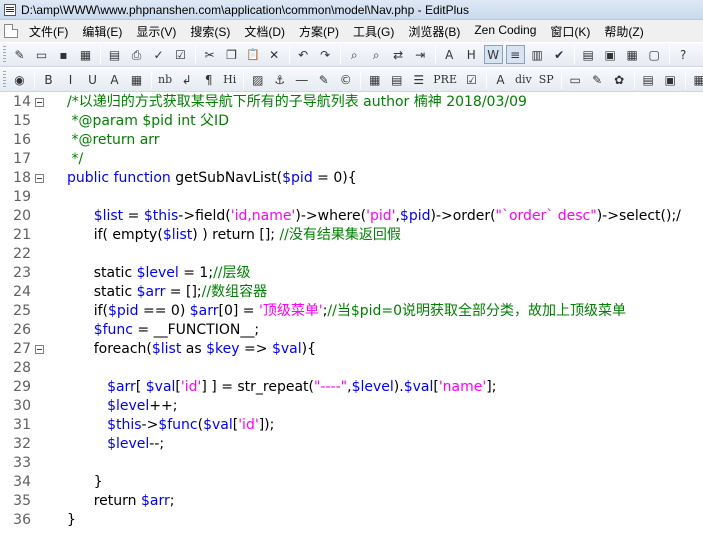  What do you see at coordinates (354, 54) in the screenshot?
I see `find-icon: ⌕` at bounding box center [354, 54].